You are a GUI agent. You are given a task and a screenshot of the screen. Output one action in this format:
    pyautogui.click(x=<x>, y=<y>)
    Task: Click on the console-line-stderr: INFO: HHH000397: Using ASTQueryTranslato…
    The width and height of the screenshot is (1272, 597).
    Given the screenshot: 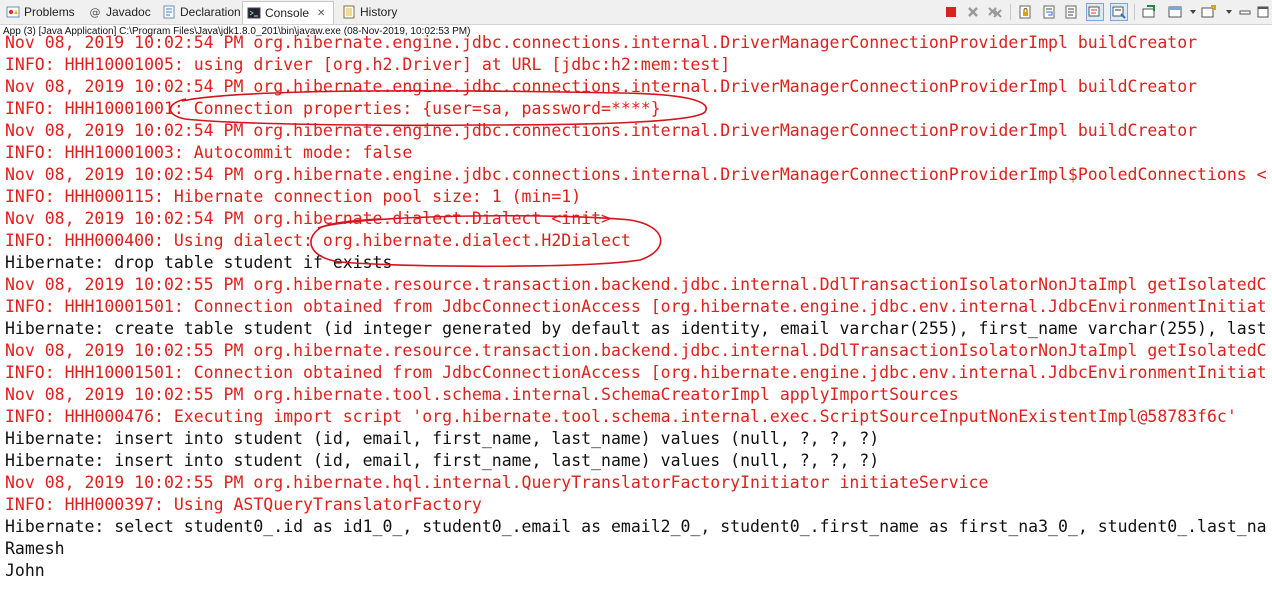 What is the action you would take?
    pyautogui.click(x=243, y=504)
    